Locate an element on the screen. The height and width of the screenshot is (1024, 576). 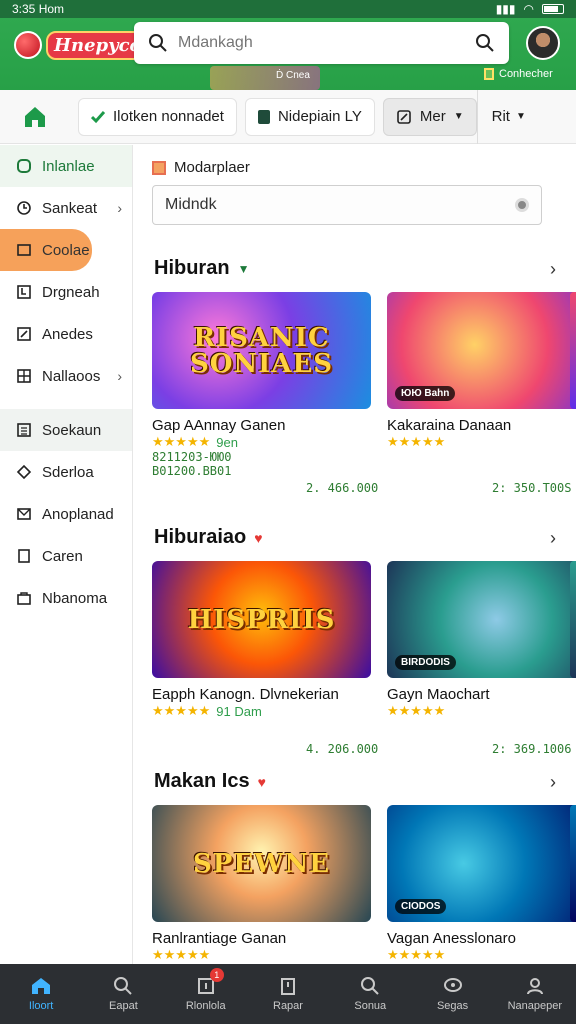
sidebar-item-label: Nbanoma is located at coordinates (75, 598).